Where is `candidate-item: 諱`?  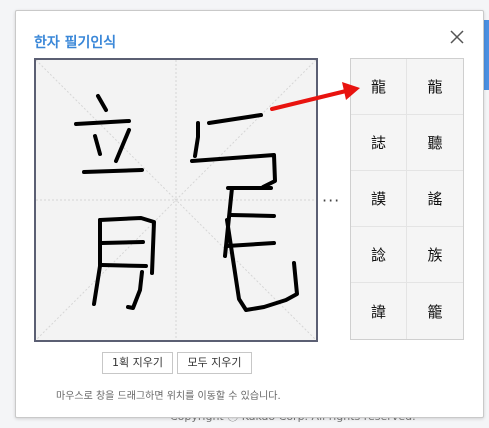
candidate-item: 諱 is located at coordinates (379, 311).